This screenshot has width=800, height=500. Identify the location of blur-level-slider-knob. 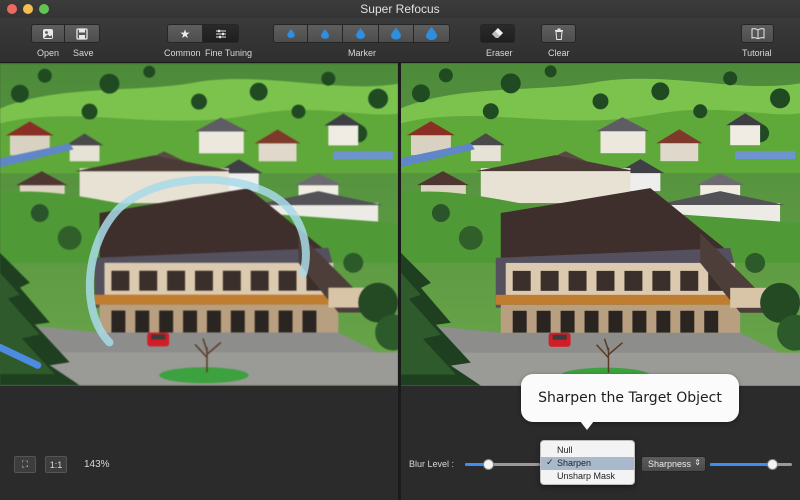
(488, 464).